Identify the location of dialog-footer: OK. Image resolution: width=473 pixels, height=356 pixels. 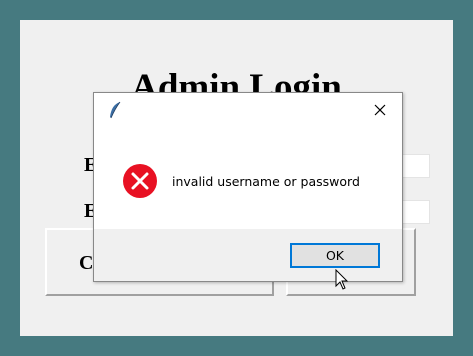
(248, 255).